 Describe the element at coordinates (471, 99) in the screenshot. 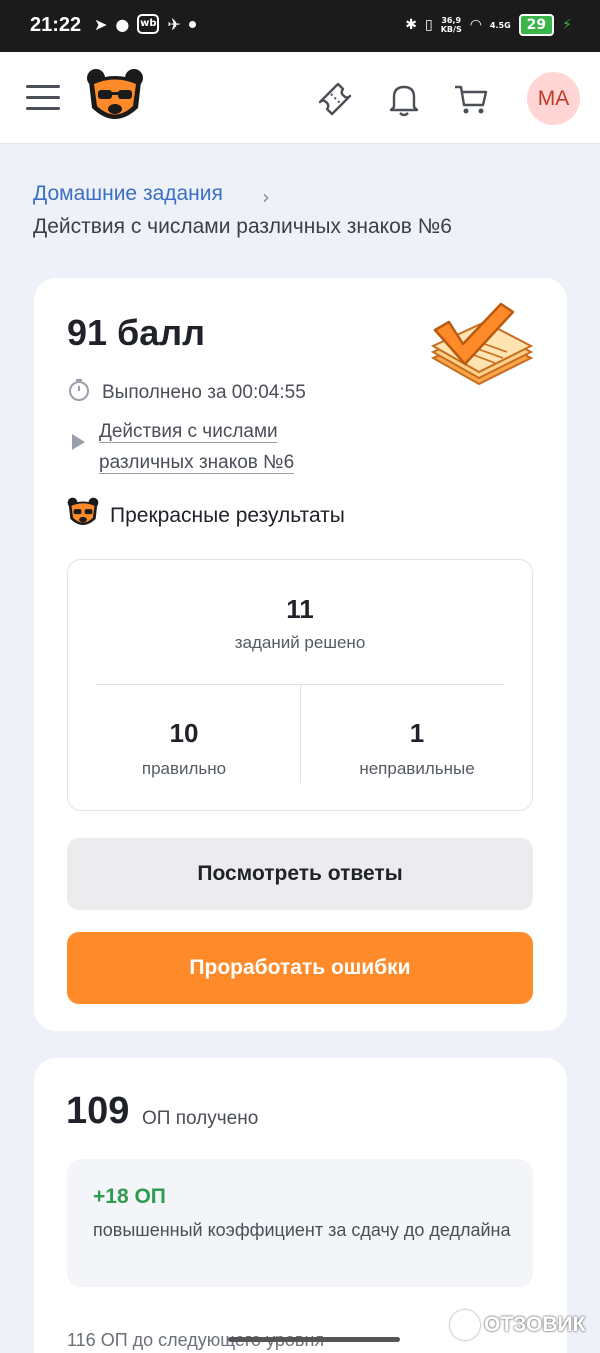

I see `cart-icon` at that location.